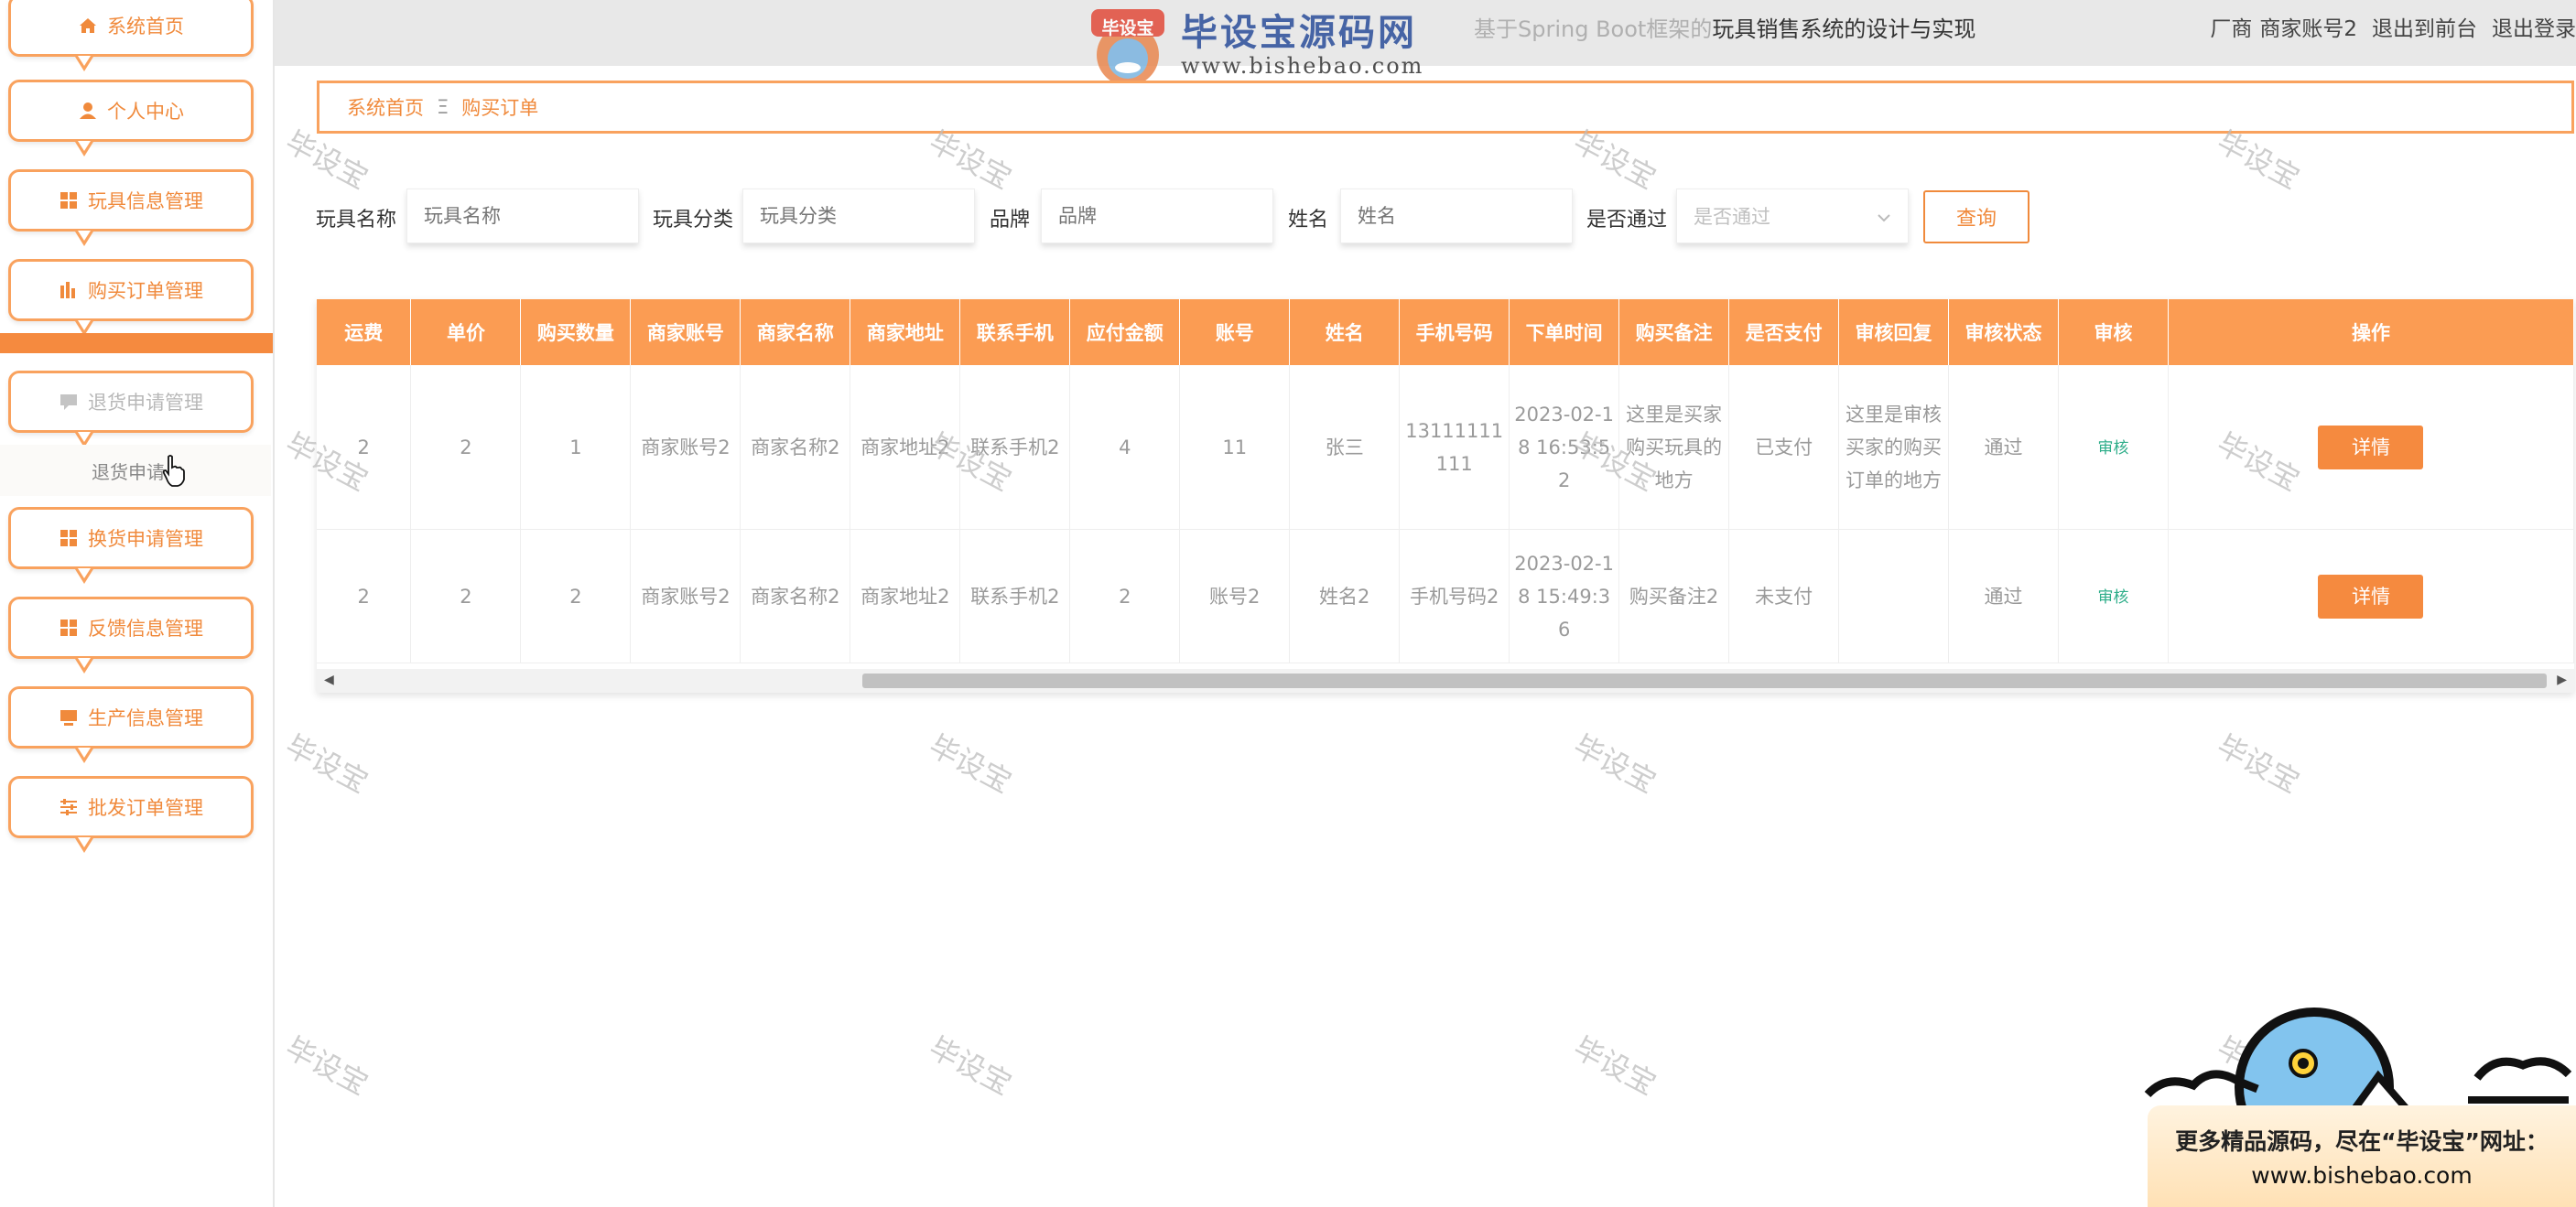  Describe the element at coordinates (1235, 332) in the screenshot. I see `column-header: 账号` at that location.